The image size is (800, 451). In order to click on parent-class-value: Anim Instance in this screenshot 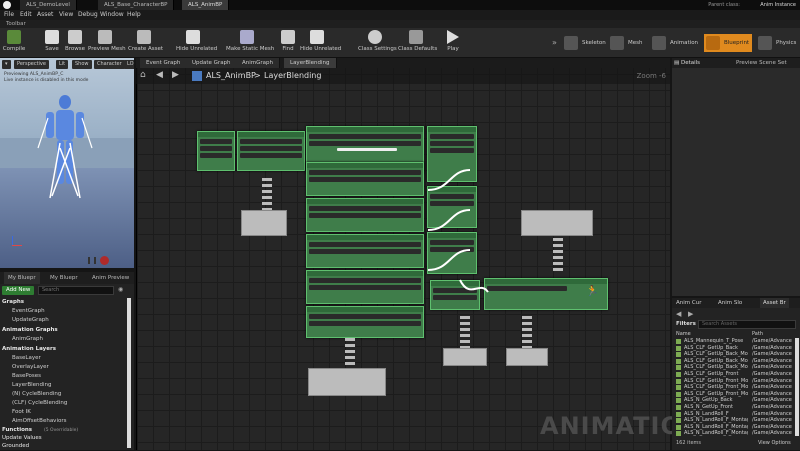, I will do `click(778, 5)`.